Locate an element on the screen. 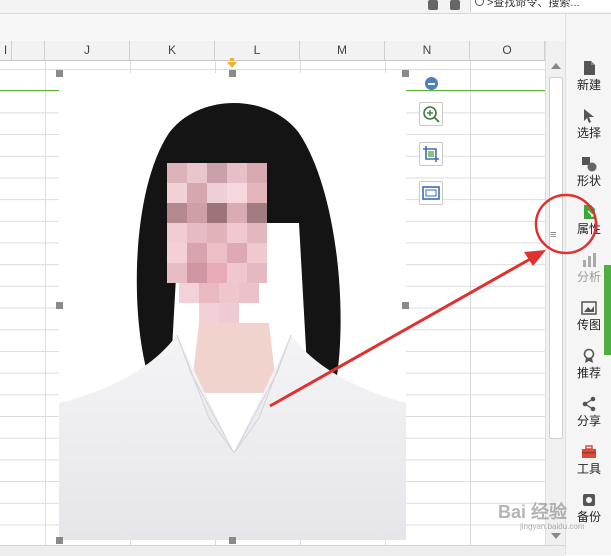 The image size is (611, 556). sidebar-item-property: 属性 is located at coordinates (588, 222).